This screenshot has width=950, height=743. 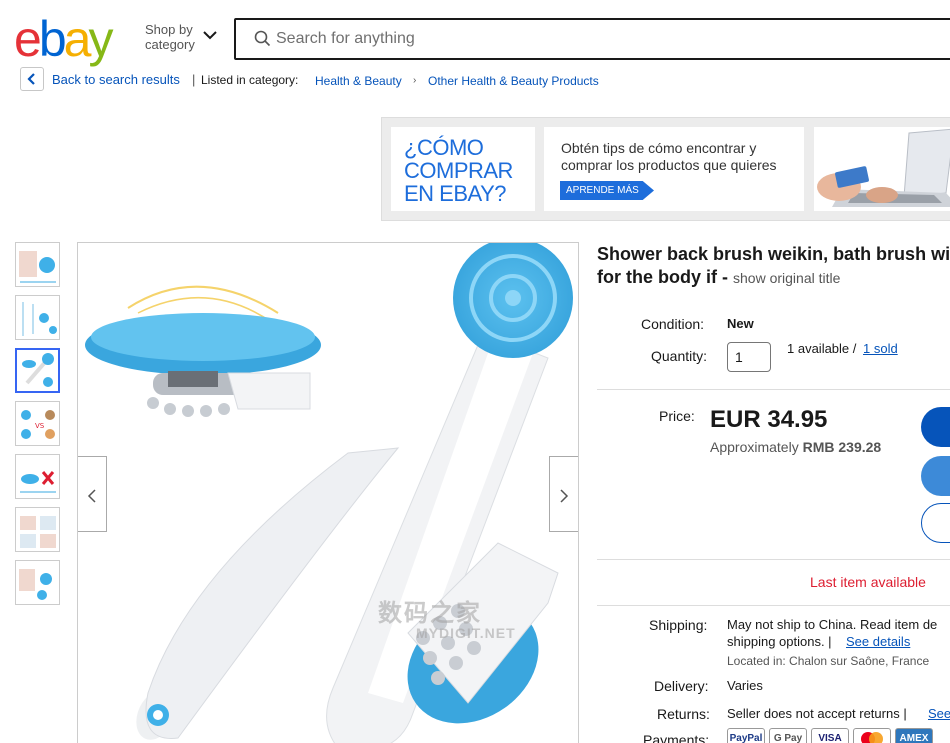 I want to click on laptop-shopping-illustration, so click(x=882, y=169).